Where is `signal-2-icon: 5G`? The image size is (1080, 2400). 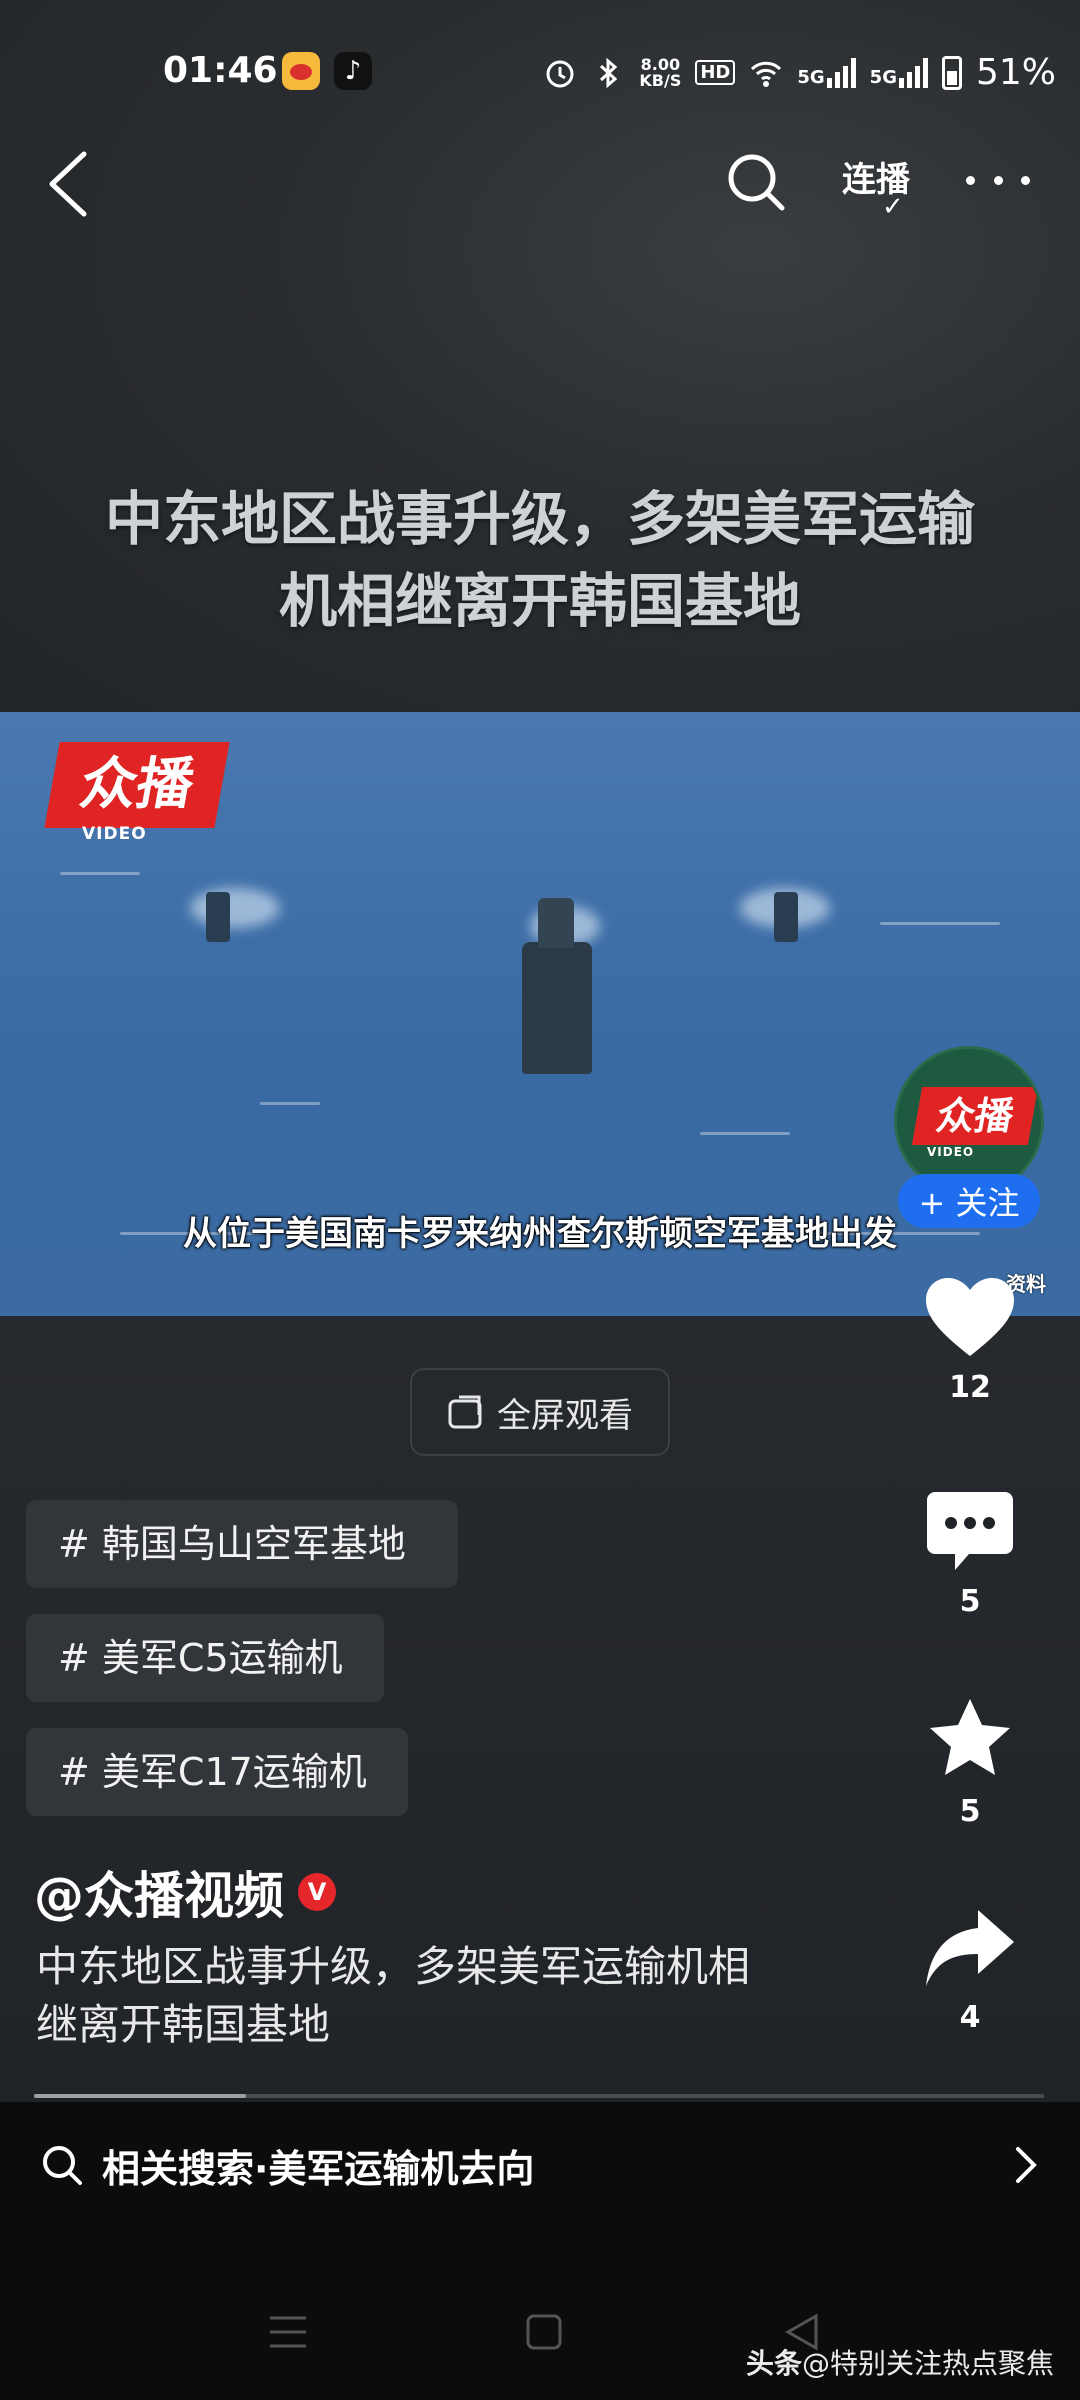
signal-2-icon: 5G is located at coordinates (899, 72).